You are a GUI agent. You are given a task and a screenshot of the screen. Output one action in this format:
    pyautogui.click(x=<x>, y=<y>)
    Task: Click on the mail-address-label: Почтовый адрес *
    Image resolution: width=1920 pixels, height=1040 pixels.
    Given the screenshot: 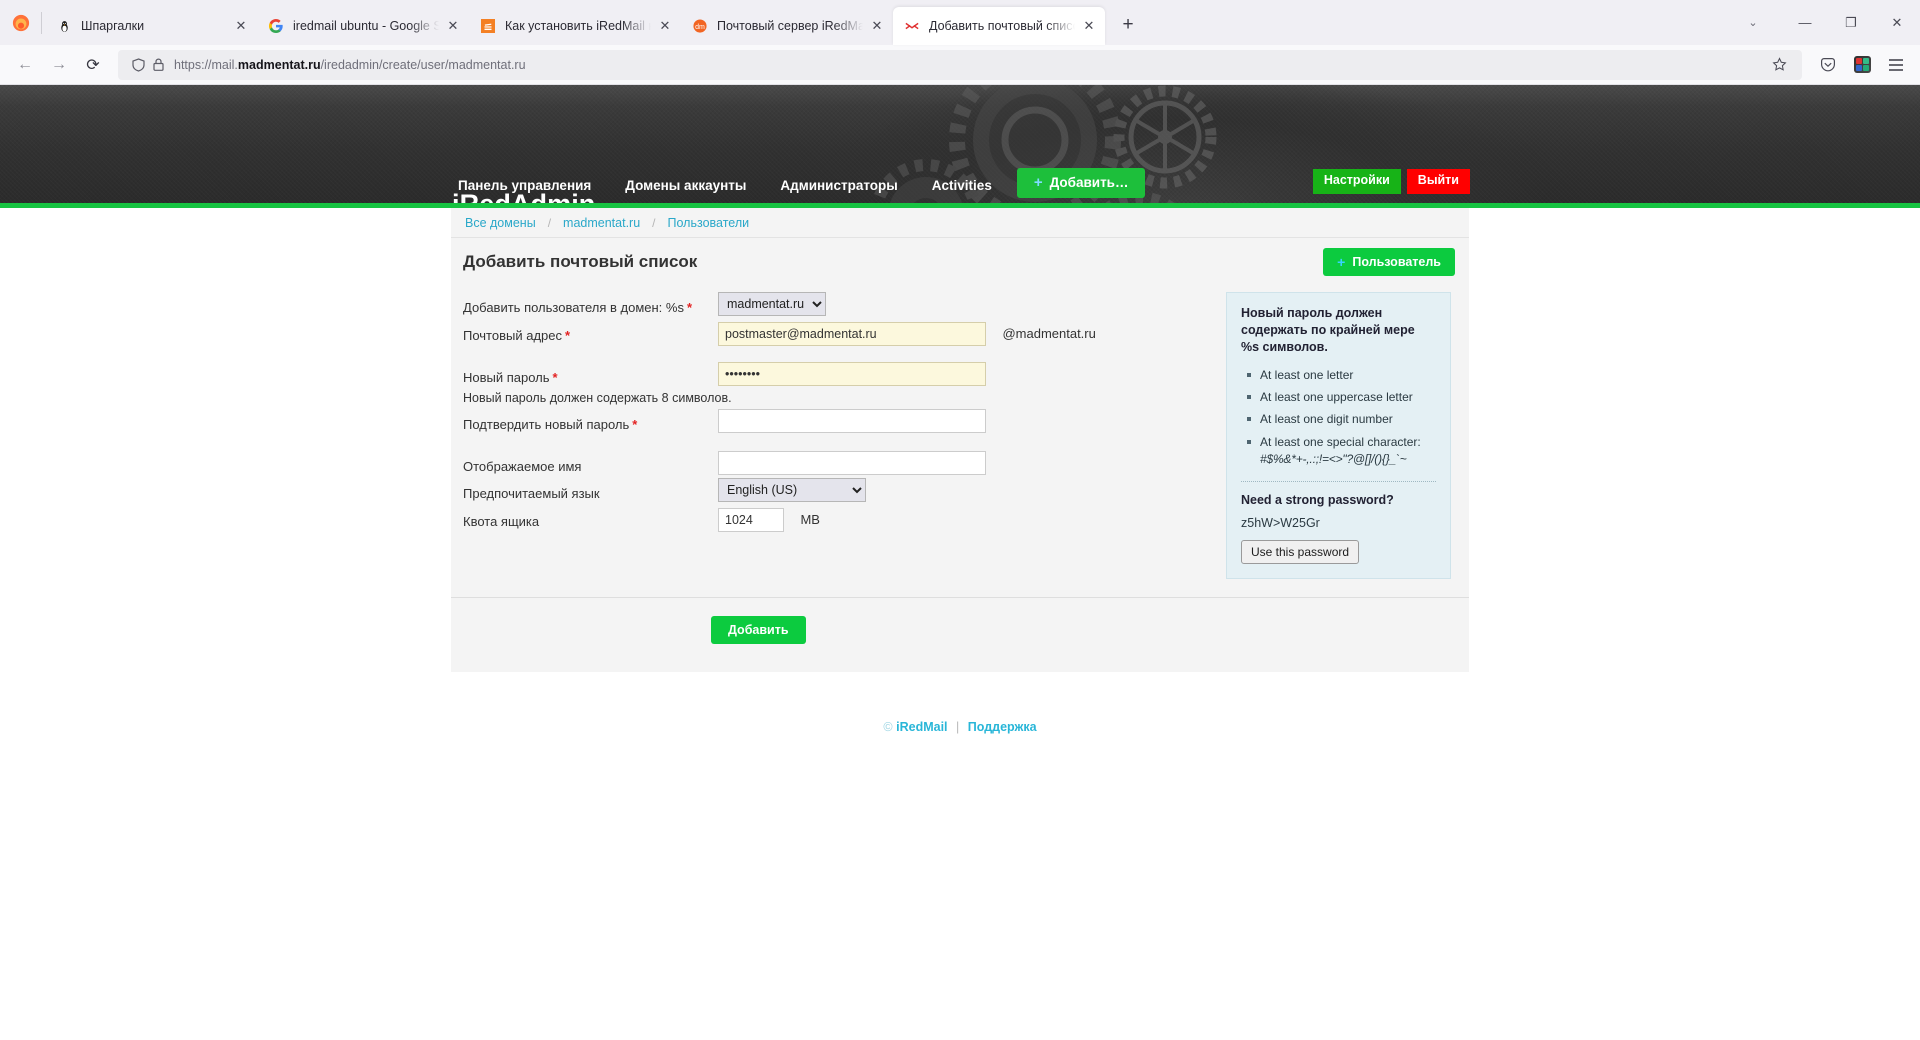 What is the action you would take?
    pyautogui.click(x=517, y=335)
    